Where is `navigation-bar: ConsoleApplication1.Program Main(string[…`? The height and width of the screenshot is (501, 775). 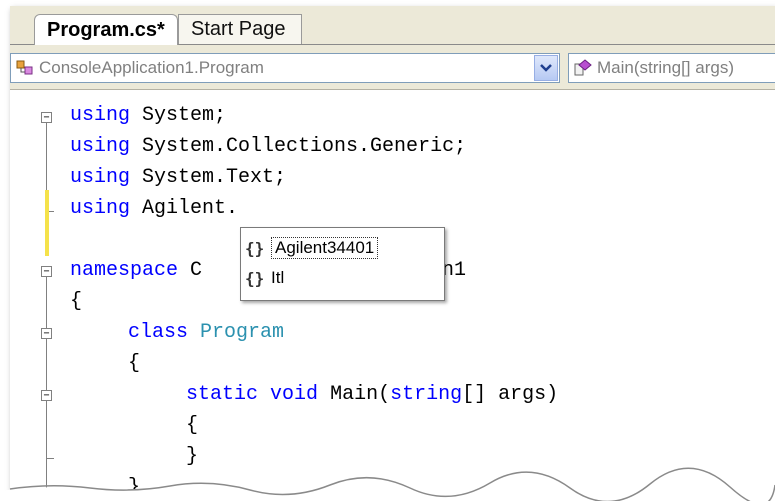
navigation-bar: ConsoleApplication1.Program Main(string[… is located at coordinates (392, 67).